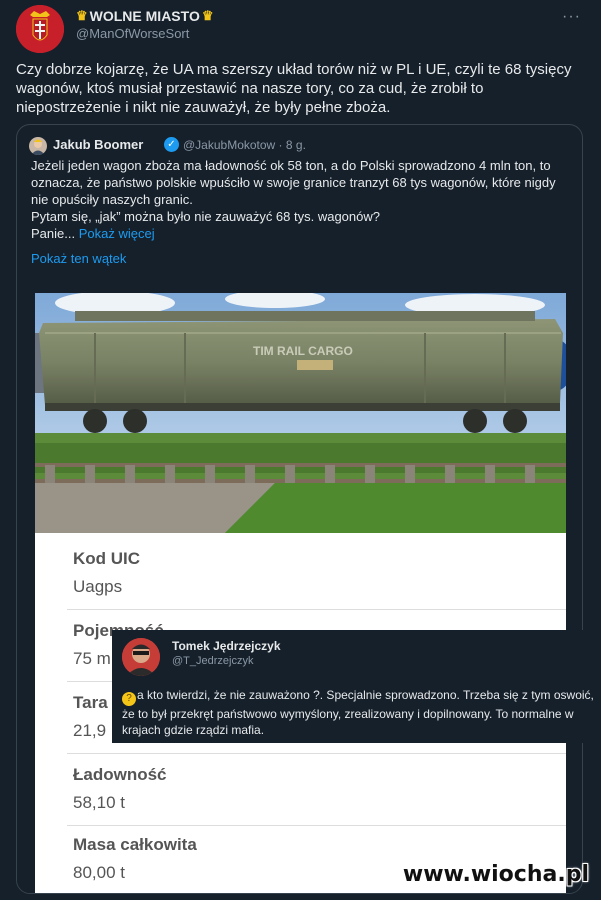 This screenshot has height=900, width=601. I want to click on quote-author-name: Jakub Boomer, so click(98, 144).